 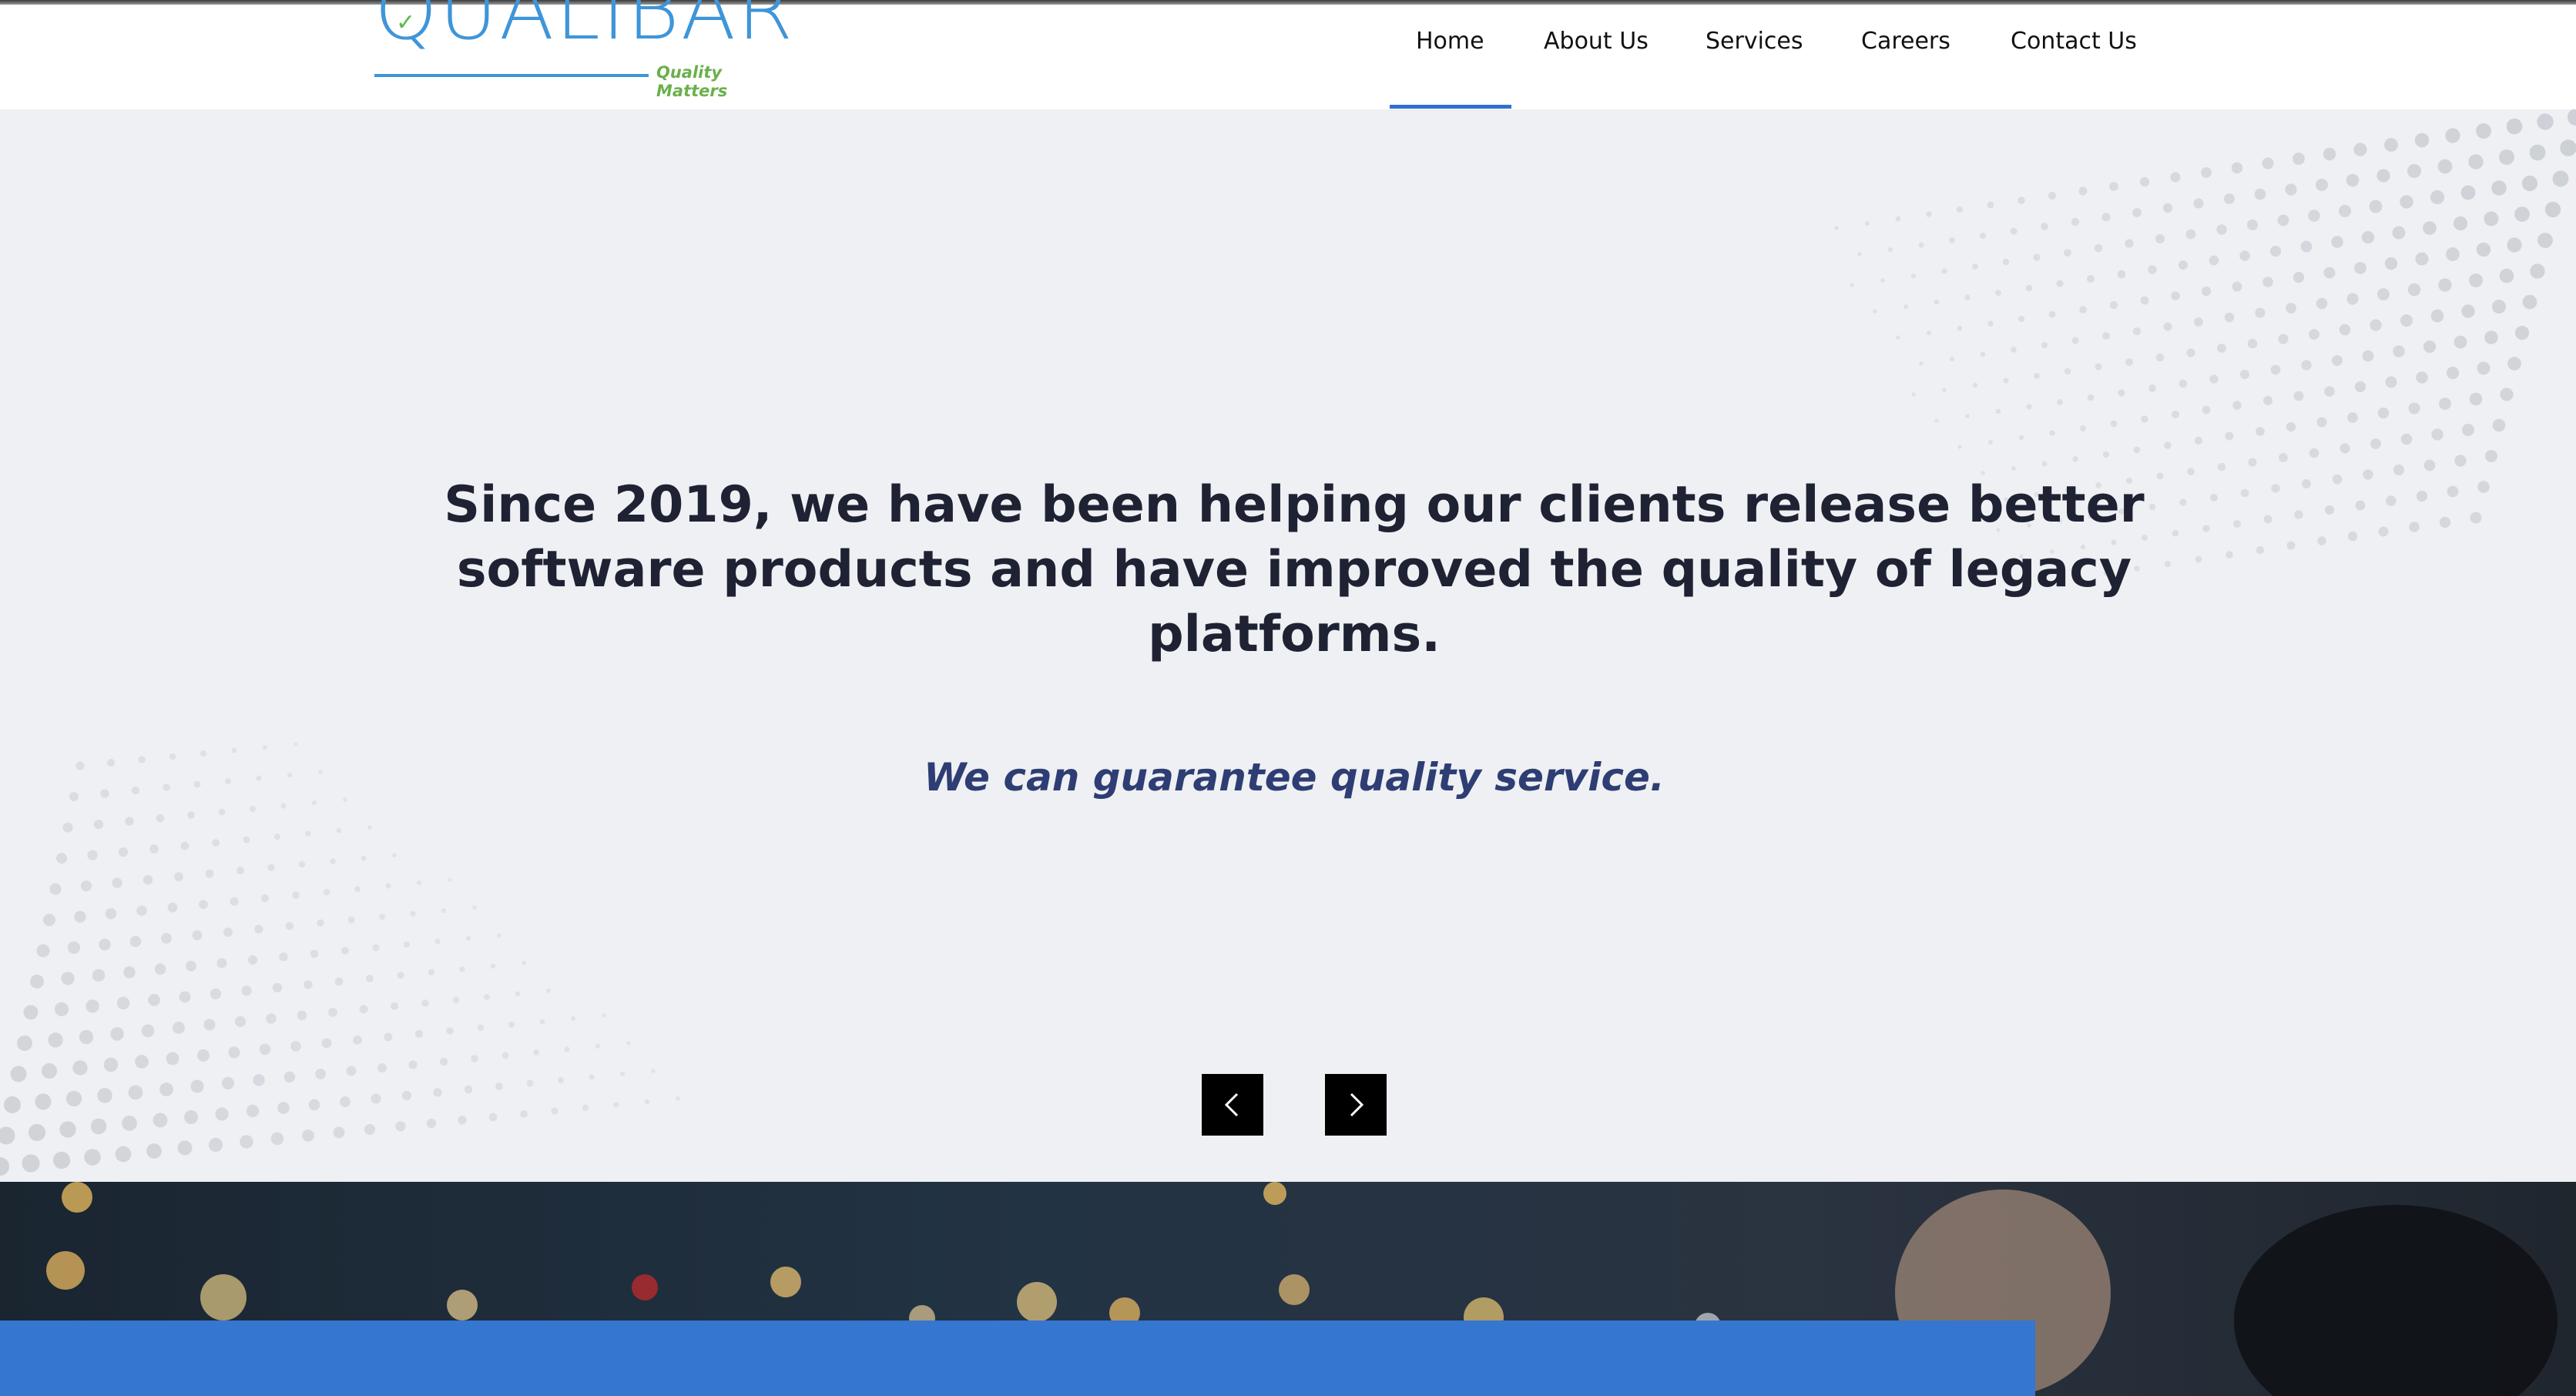 What do you see at coordinates (1232, 1105) in the screenshot?
I see `slider-prev-button` at bounding box center [1232, 1105].